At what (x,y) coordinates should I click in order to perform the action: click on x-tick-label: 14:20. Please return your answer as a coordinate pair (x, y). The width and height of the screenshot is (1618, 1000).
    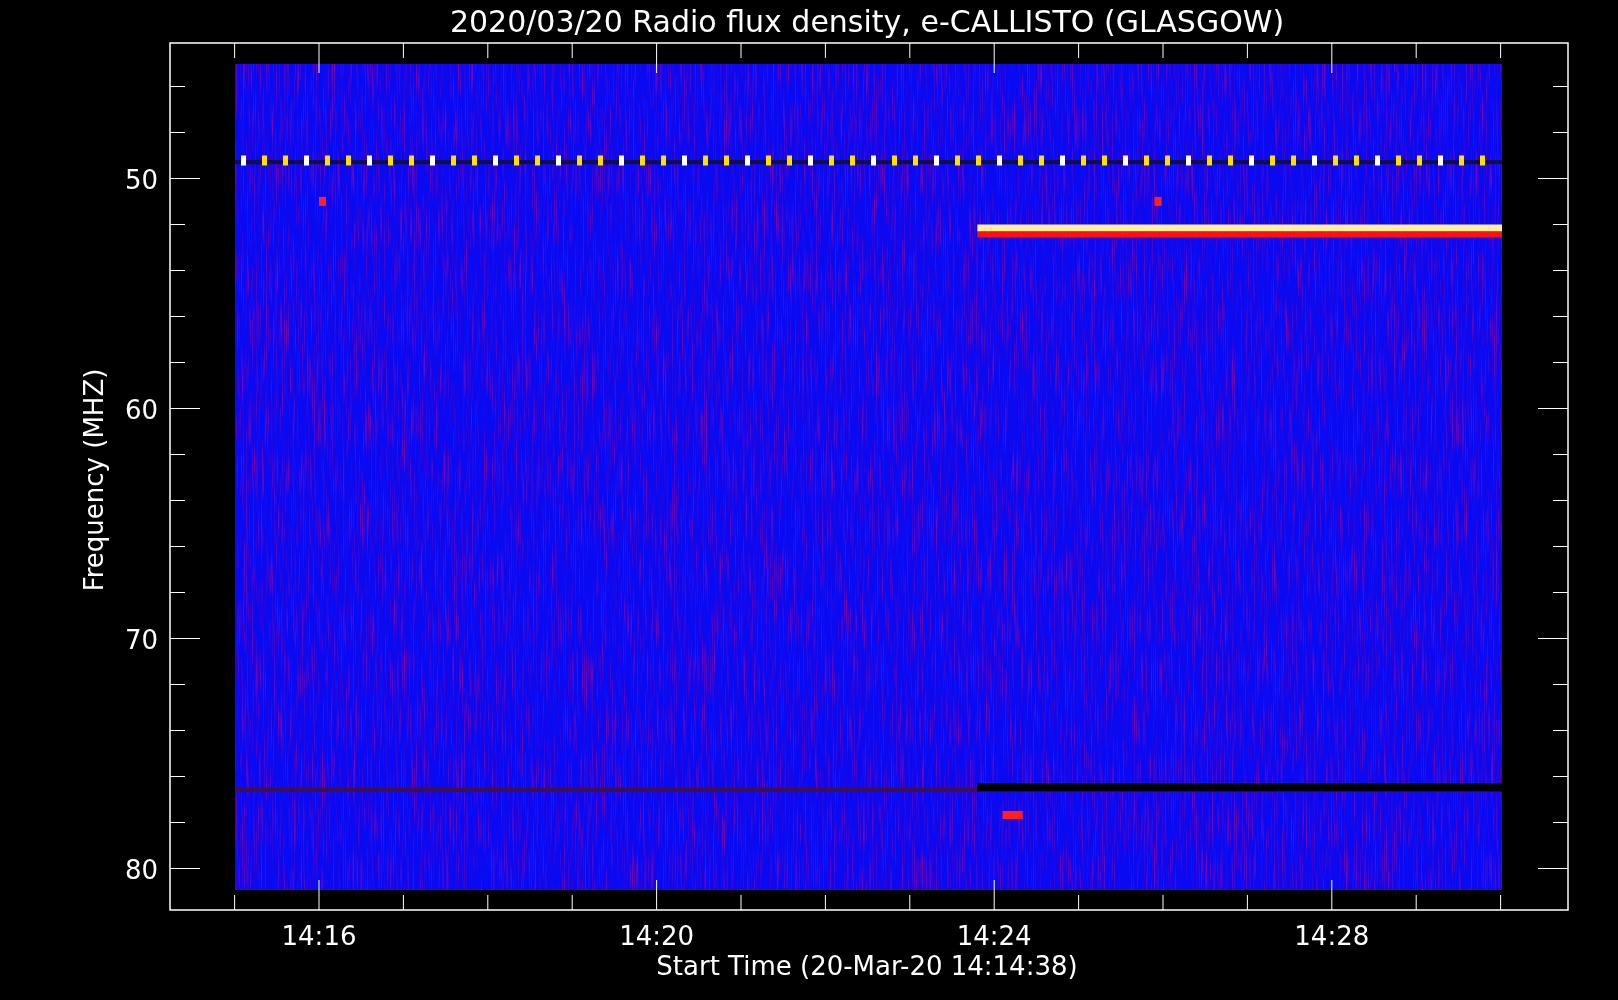
    Looking at the image, I should click on (657, 936).